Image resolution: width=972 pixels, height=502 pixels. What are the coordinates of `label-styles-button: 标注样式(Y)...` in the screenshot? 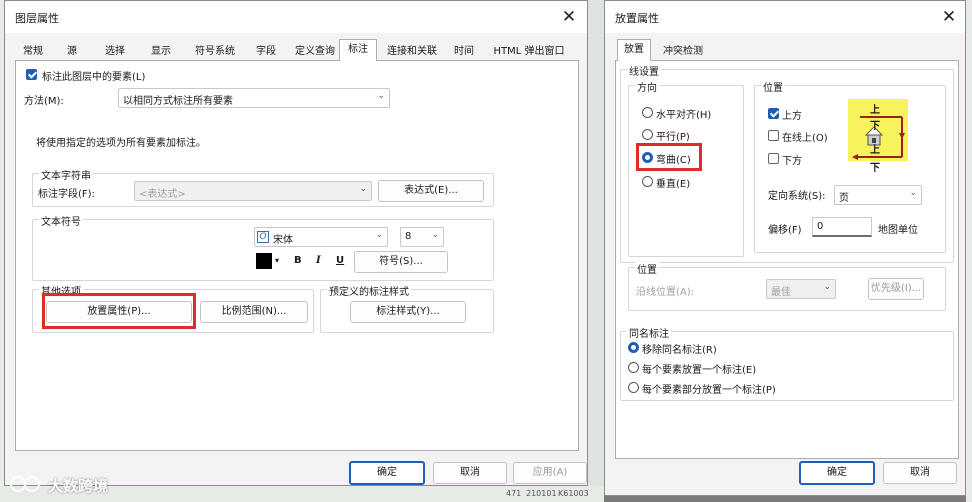 It's located at (408, 312).